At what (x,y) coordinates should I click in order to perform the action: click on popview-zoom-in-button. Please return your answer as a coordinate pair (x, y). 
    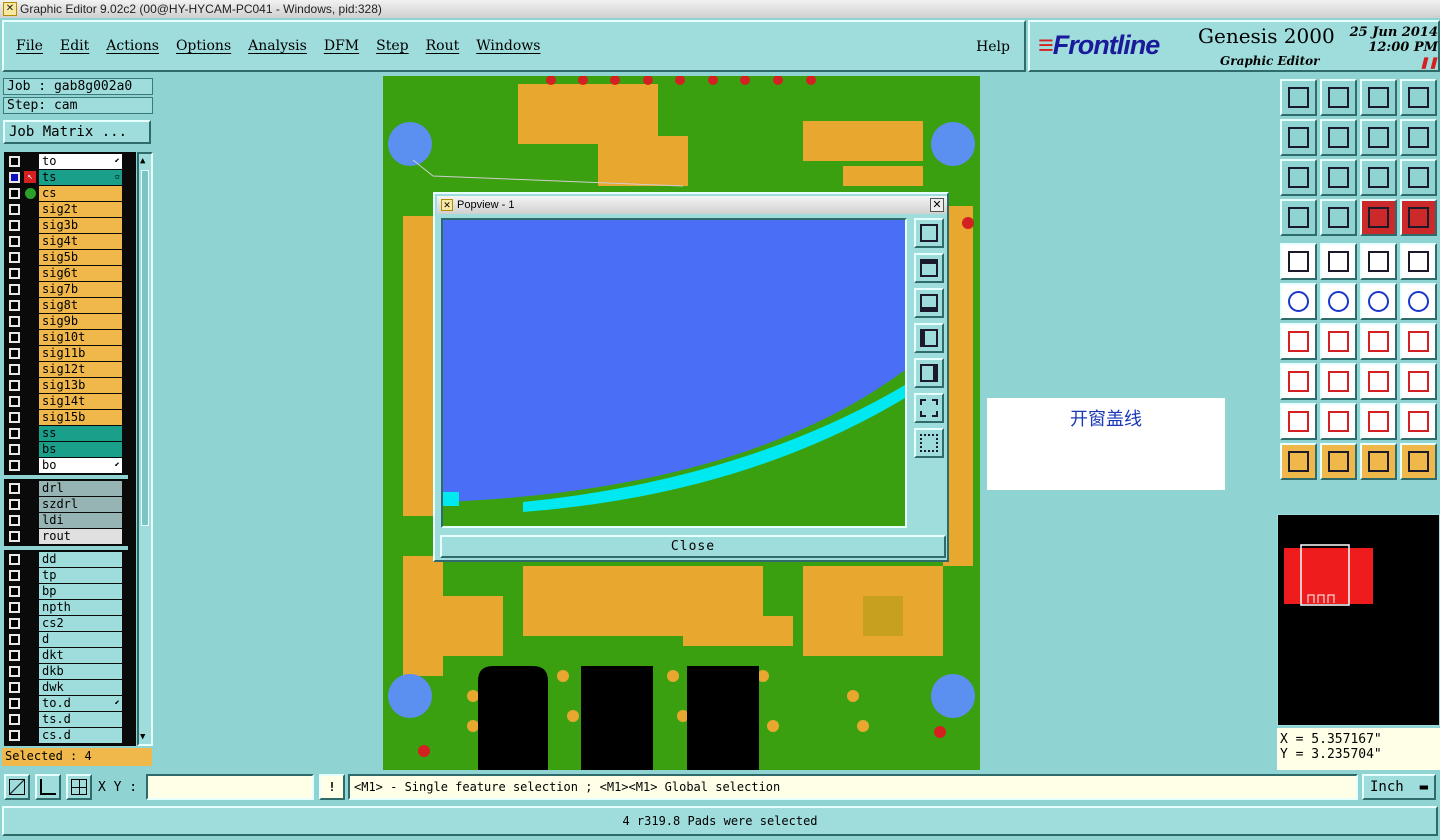
    Looking at the image, I should click on (929, 233).